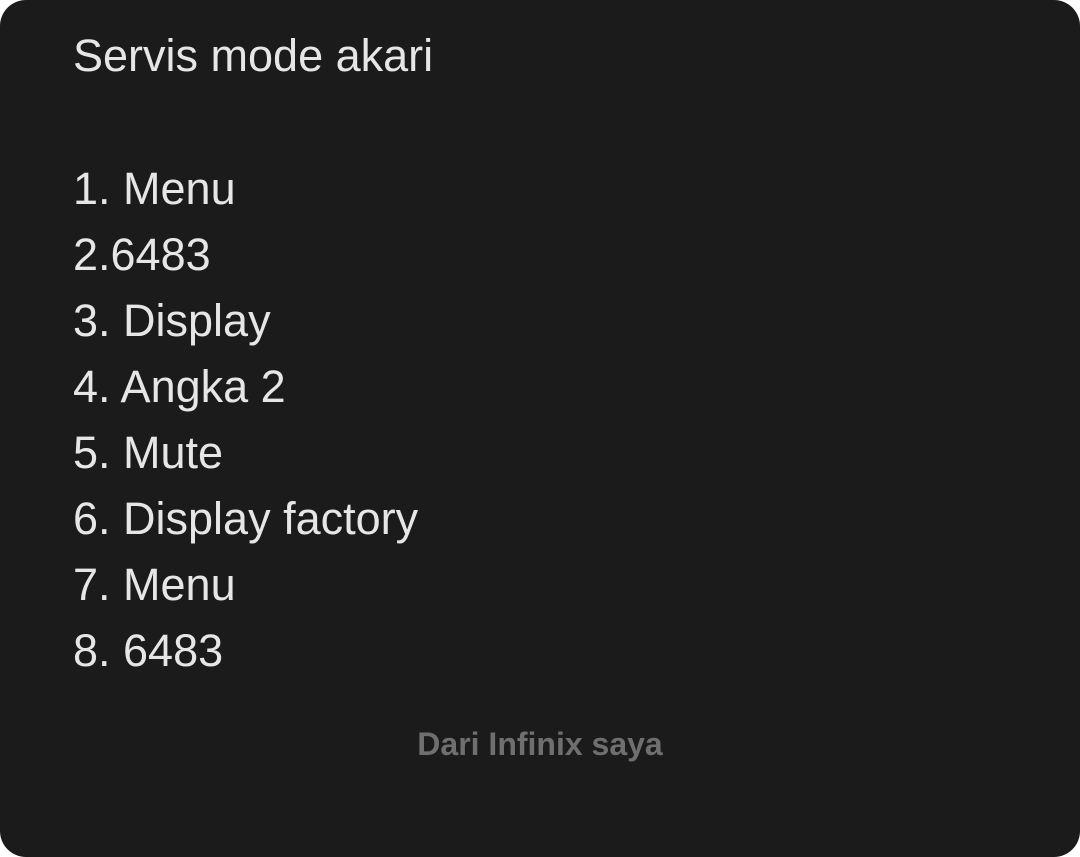  What do you see at coordinates (179, 386) in the screenshot?
I see `list-item: 4. Angka 2` at bounding box center [179, 386].